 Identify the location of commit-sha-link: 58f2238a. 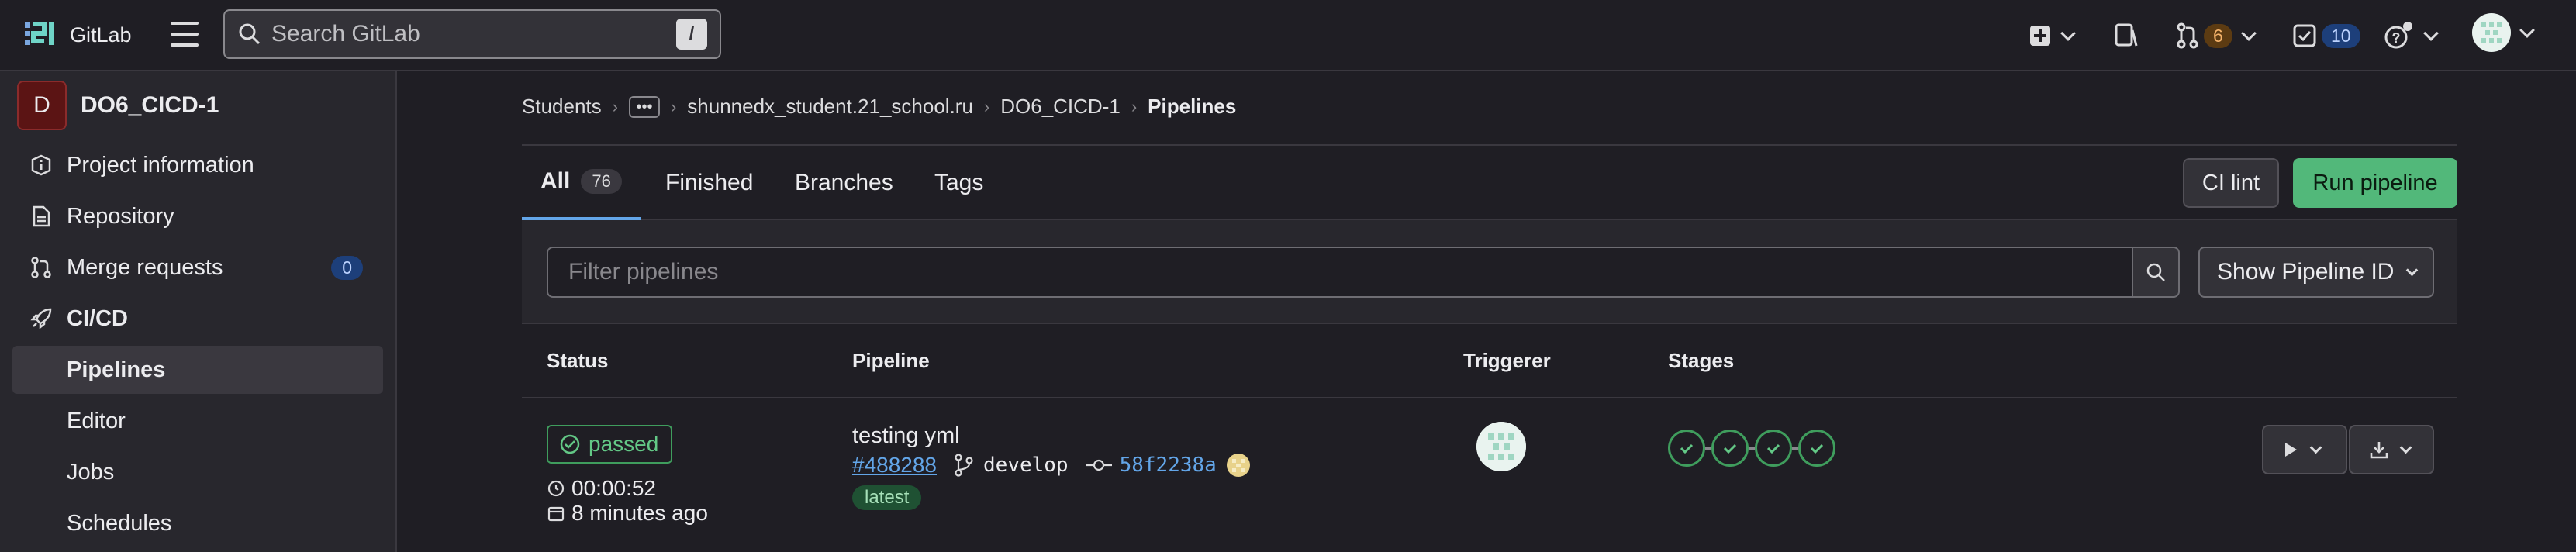
(1169, 465).